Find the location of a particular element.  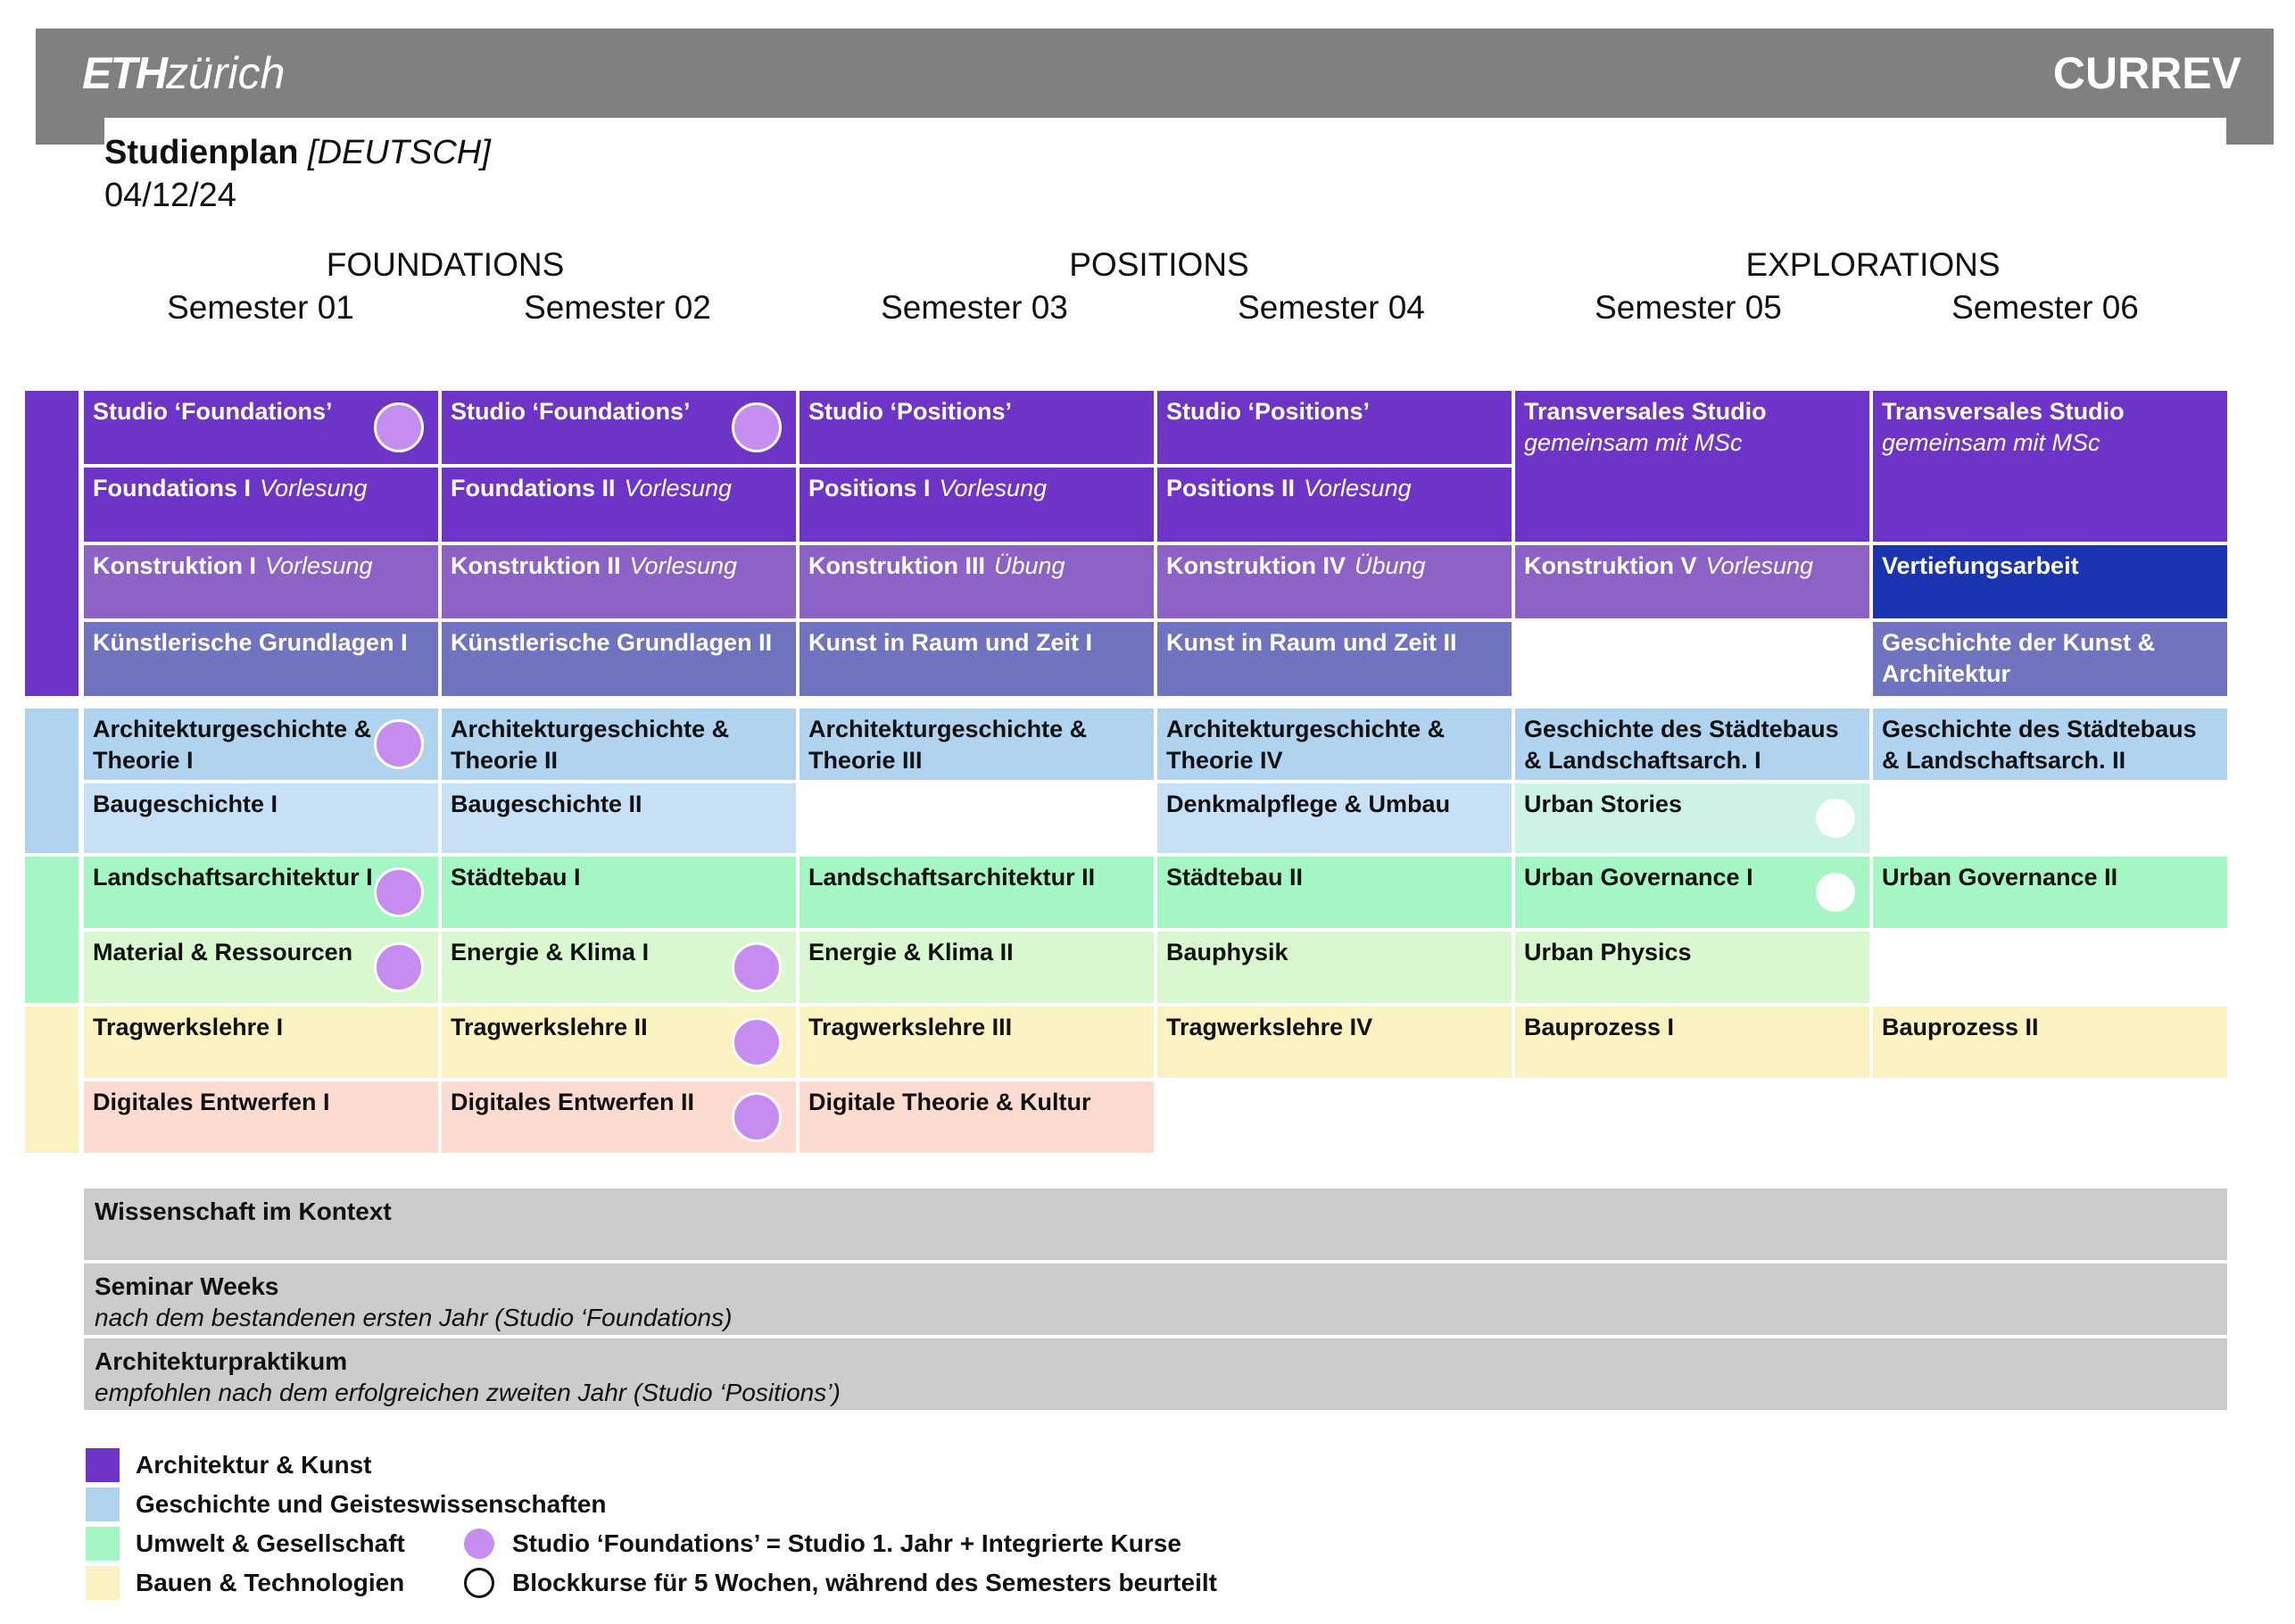

semester-heading: Semester 05 is located at coordinates (1689, 307).